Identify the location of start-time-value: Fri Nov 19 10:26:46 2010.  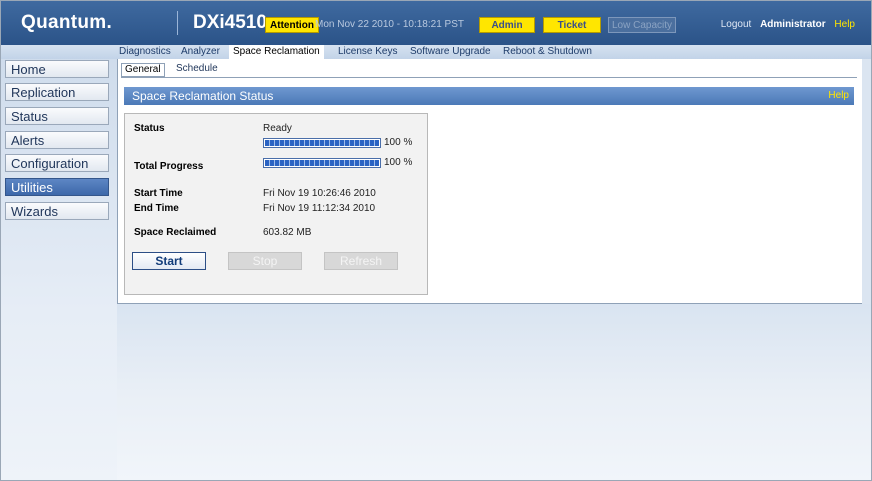
(319, 193).